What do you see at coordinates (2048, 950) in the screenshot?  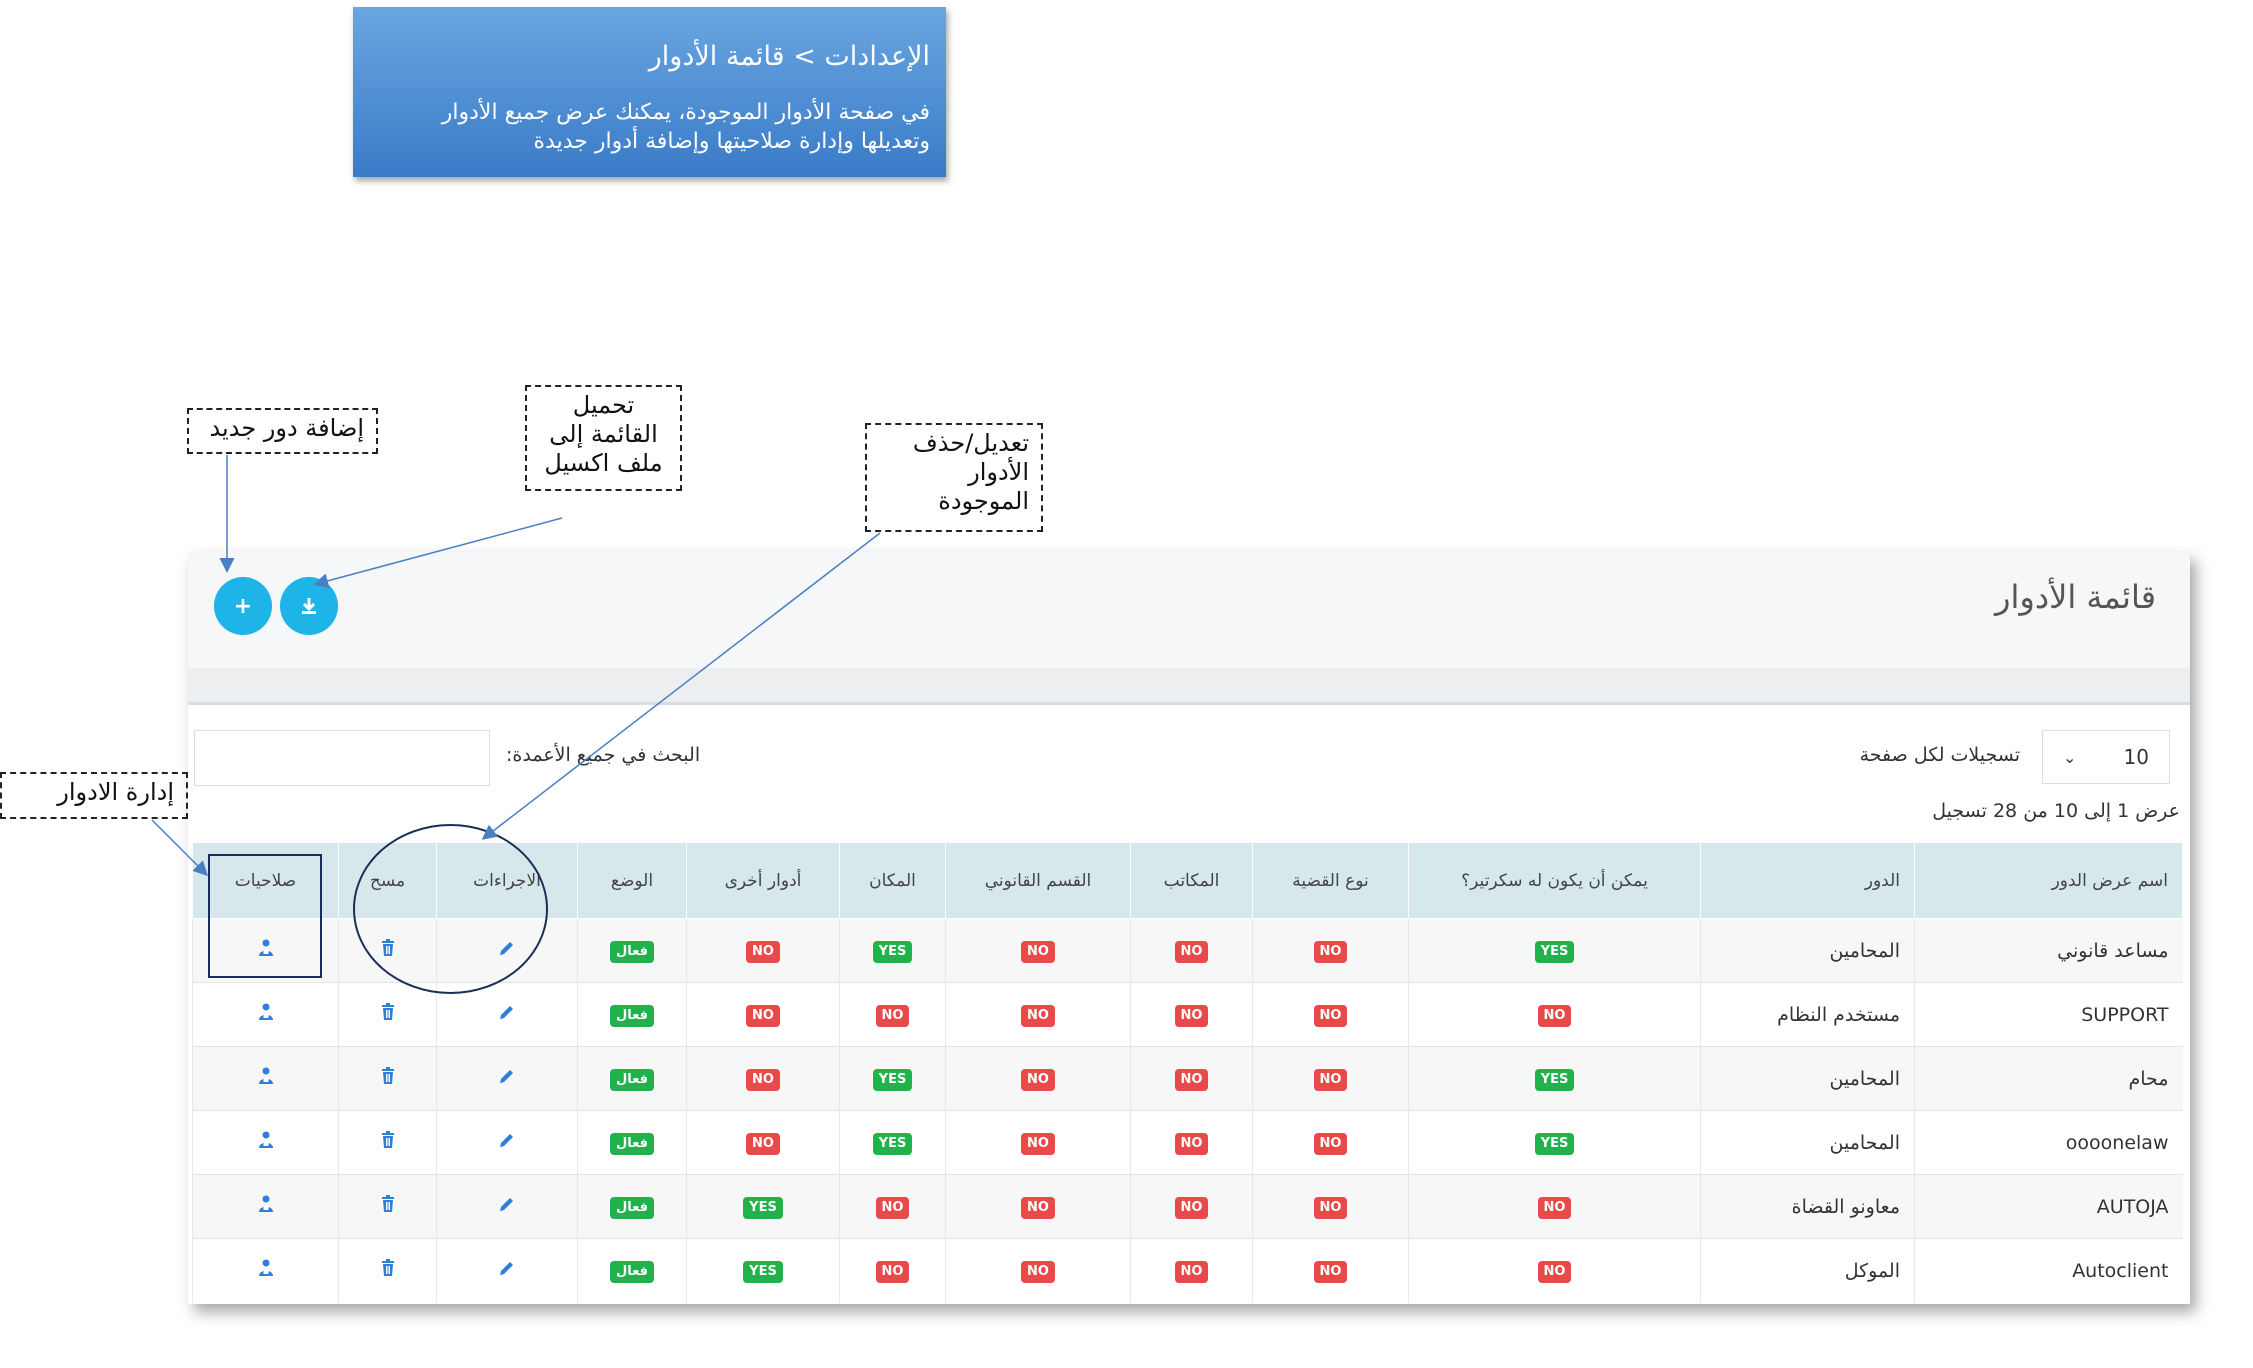 I see `cell-display-name: مساعد قانوني` at bounding box center [2048, 950].